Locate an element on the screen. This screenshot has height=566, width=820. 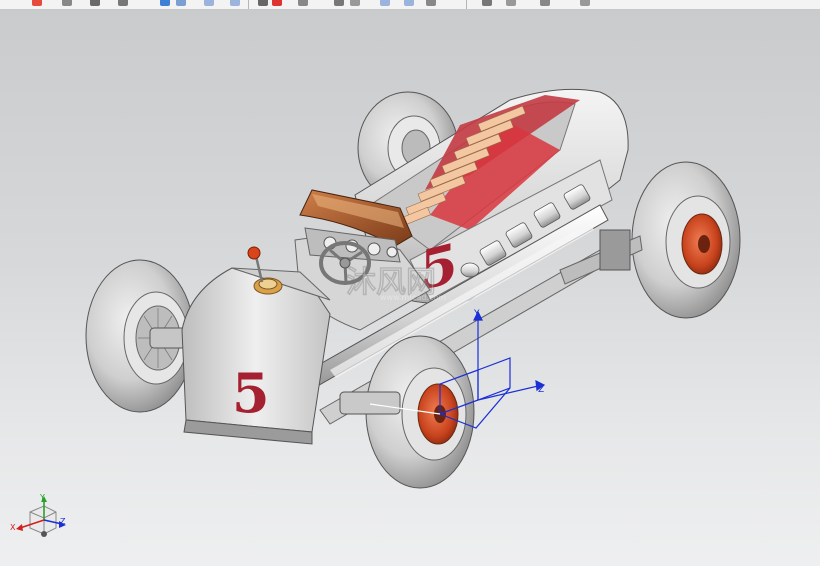
fit-icon is located at coordinates (263, 3).